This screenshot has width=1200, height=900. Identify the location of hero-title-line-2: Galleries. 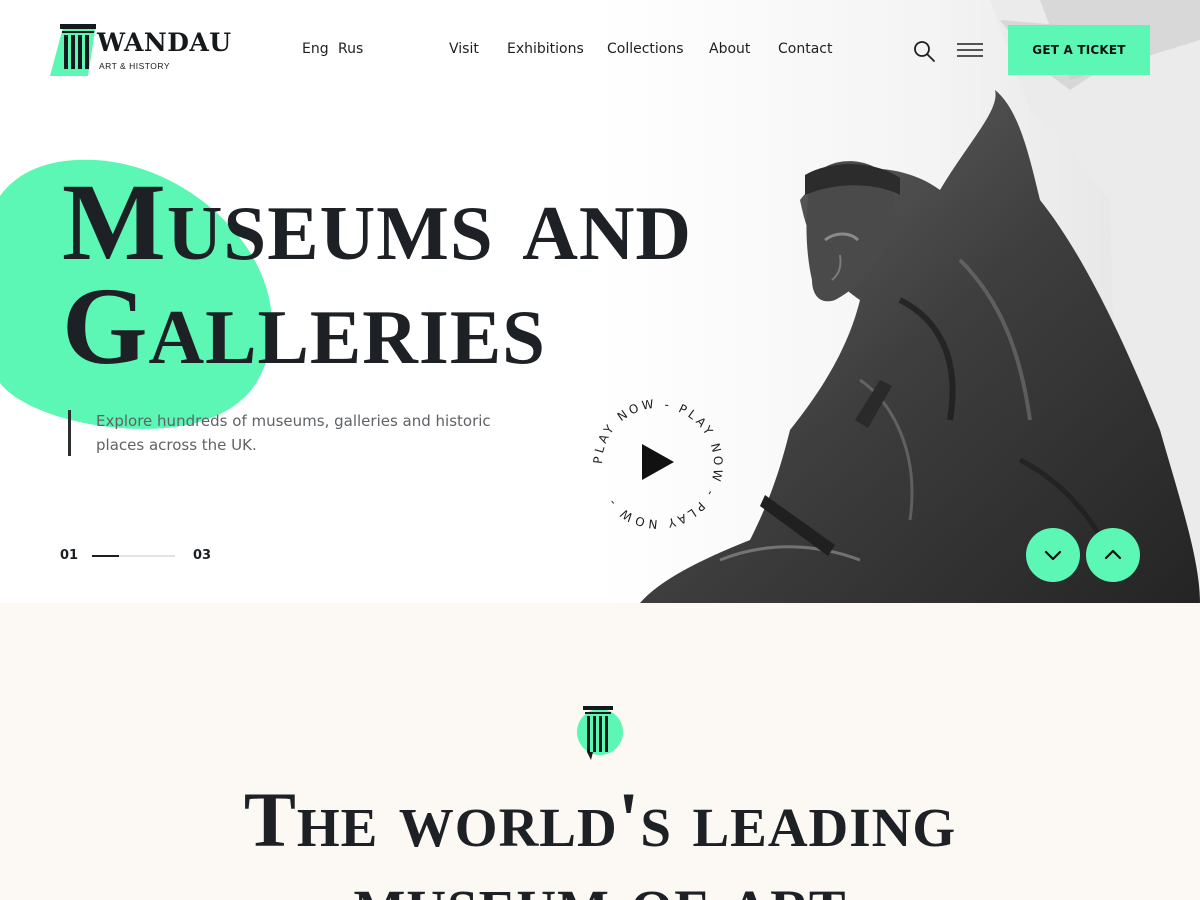
(304, 326).